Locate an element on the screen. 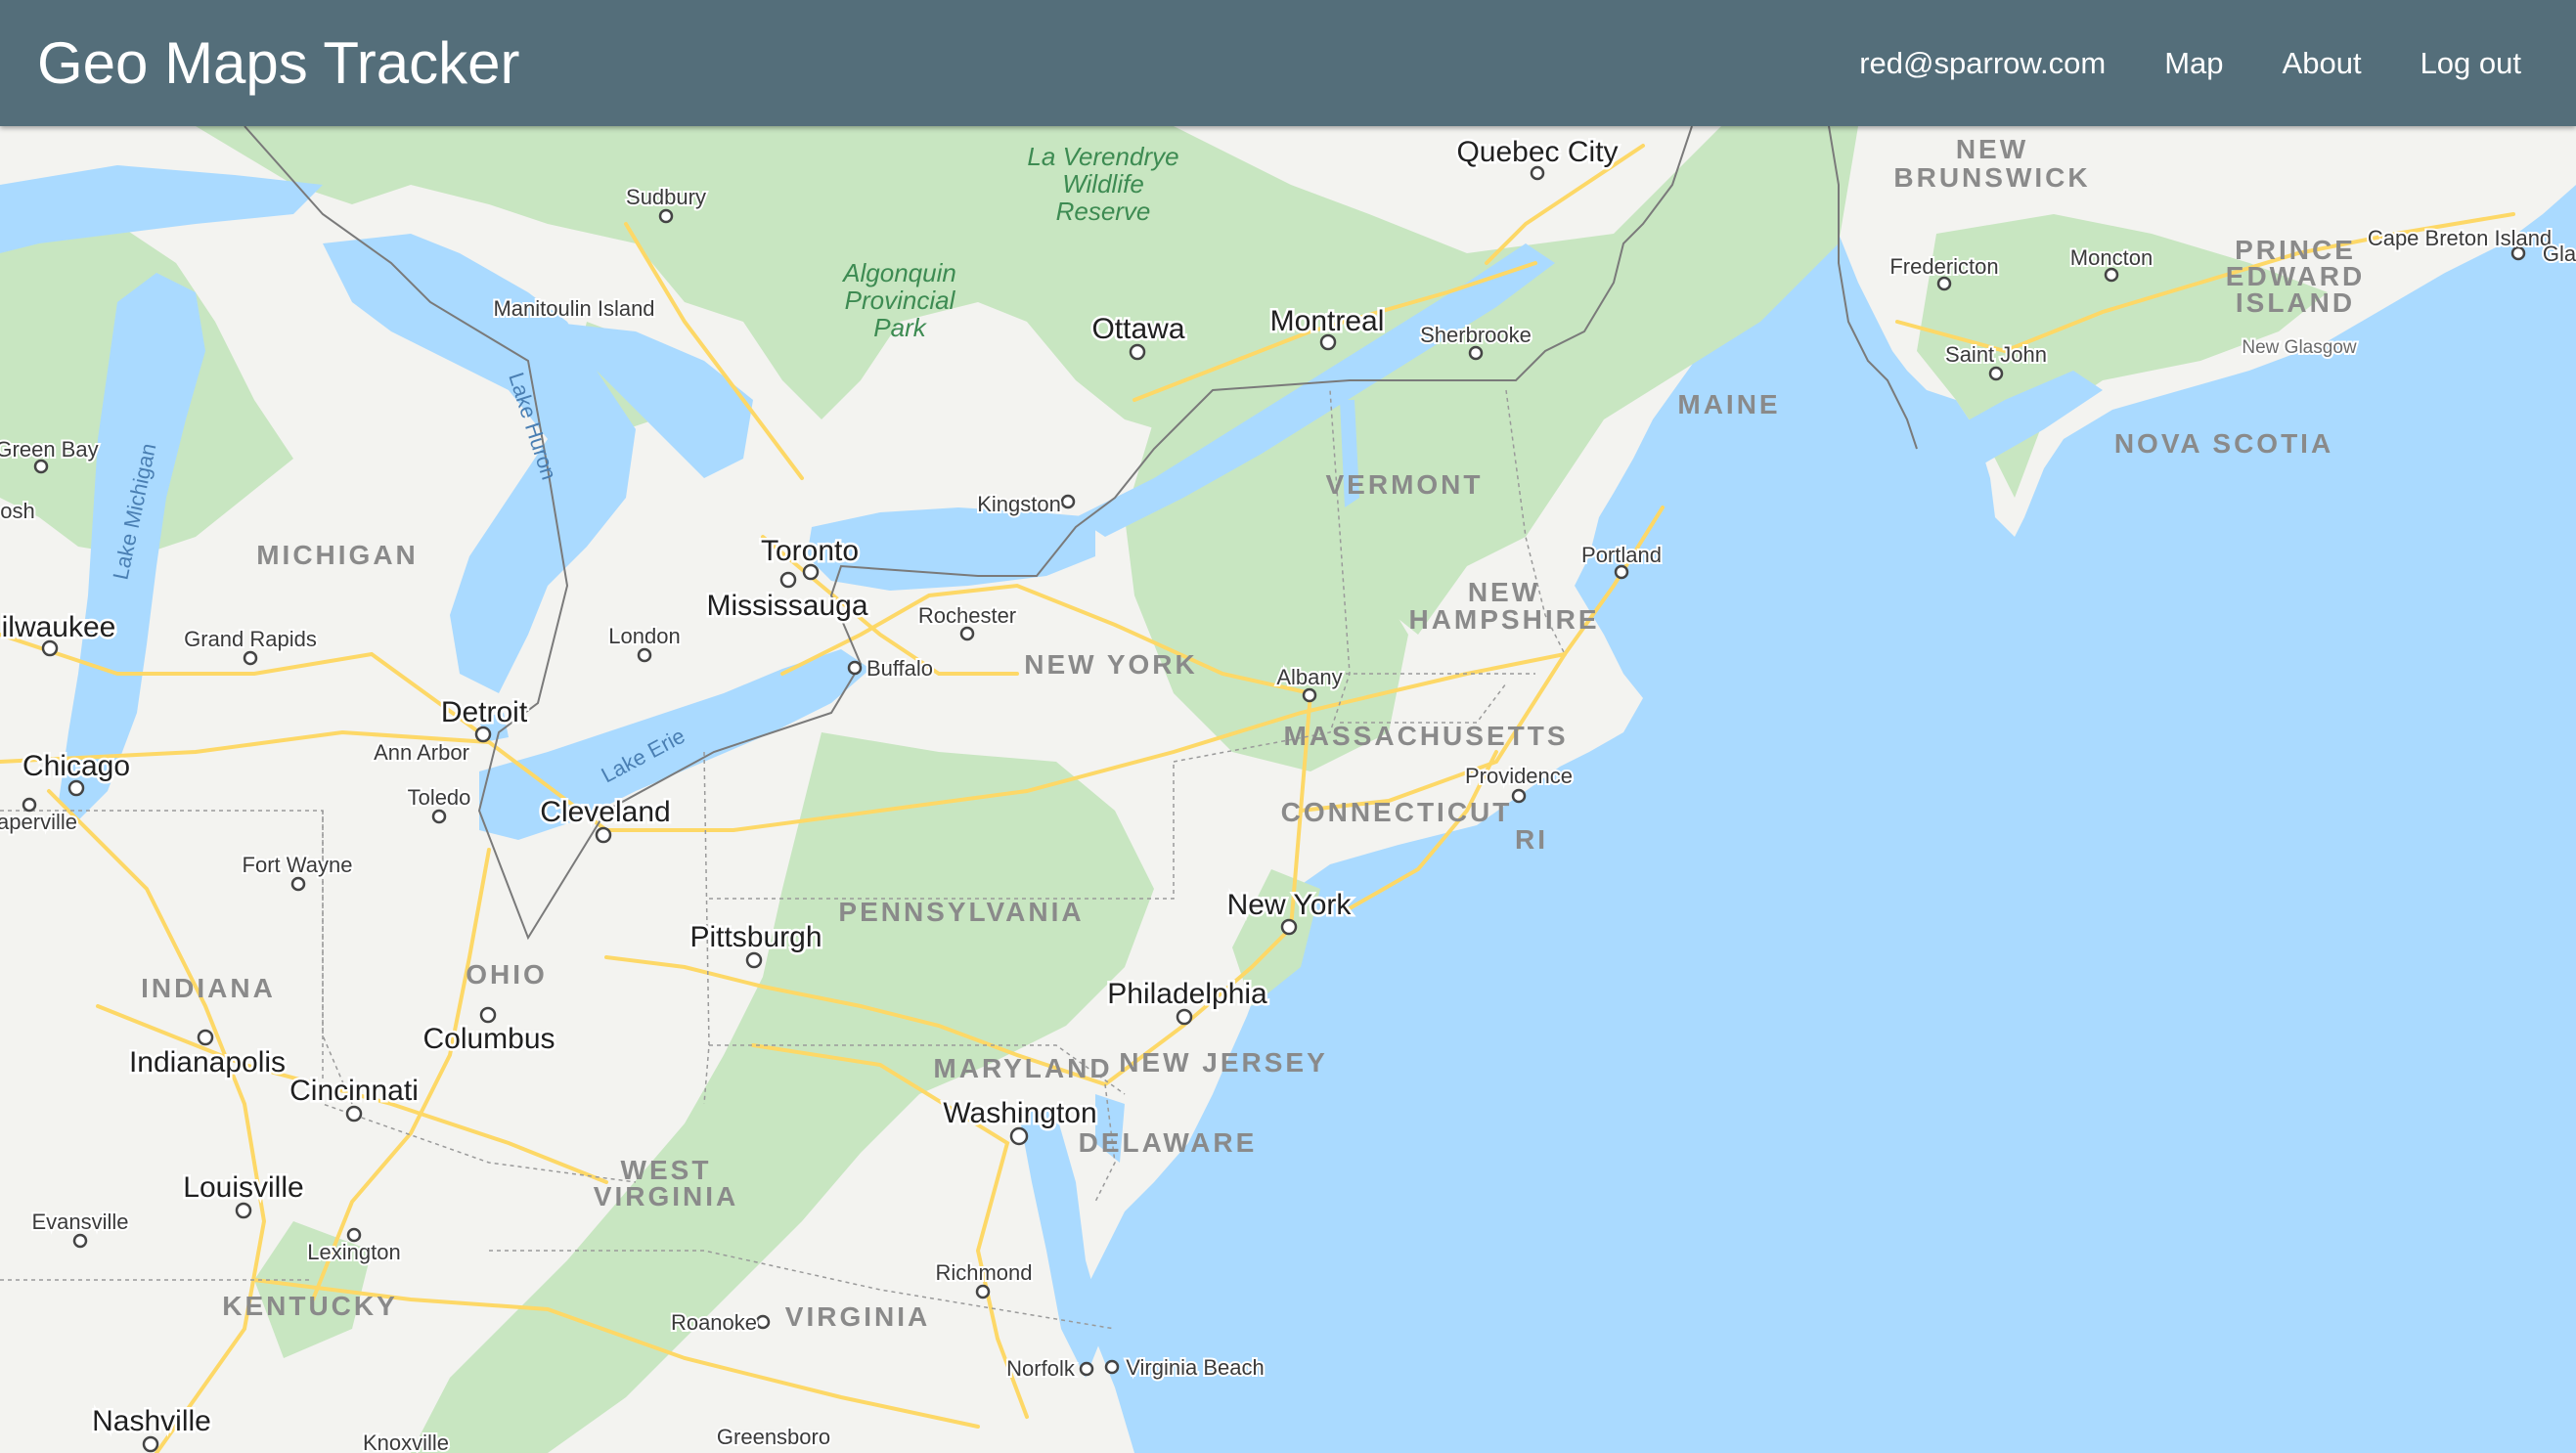 The image size is (2576, 1453). region-label: HAMPSHIRE is located at coordinates (1503, 620).